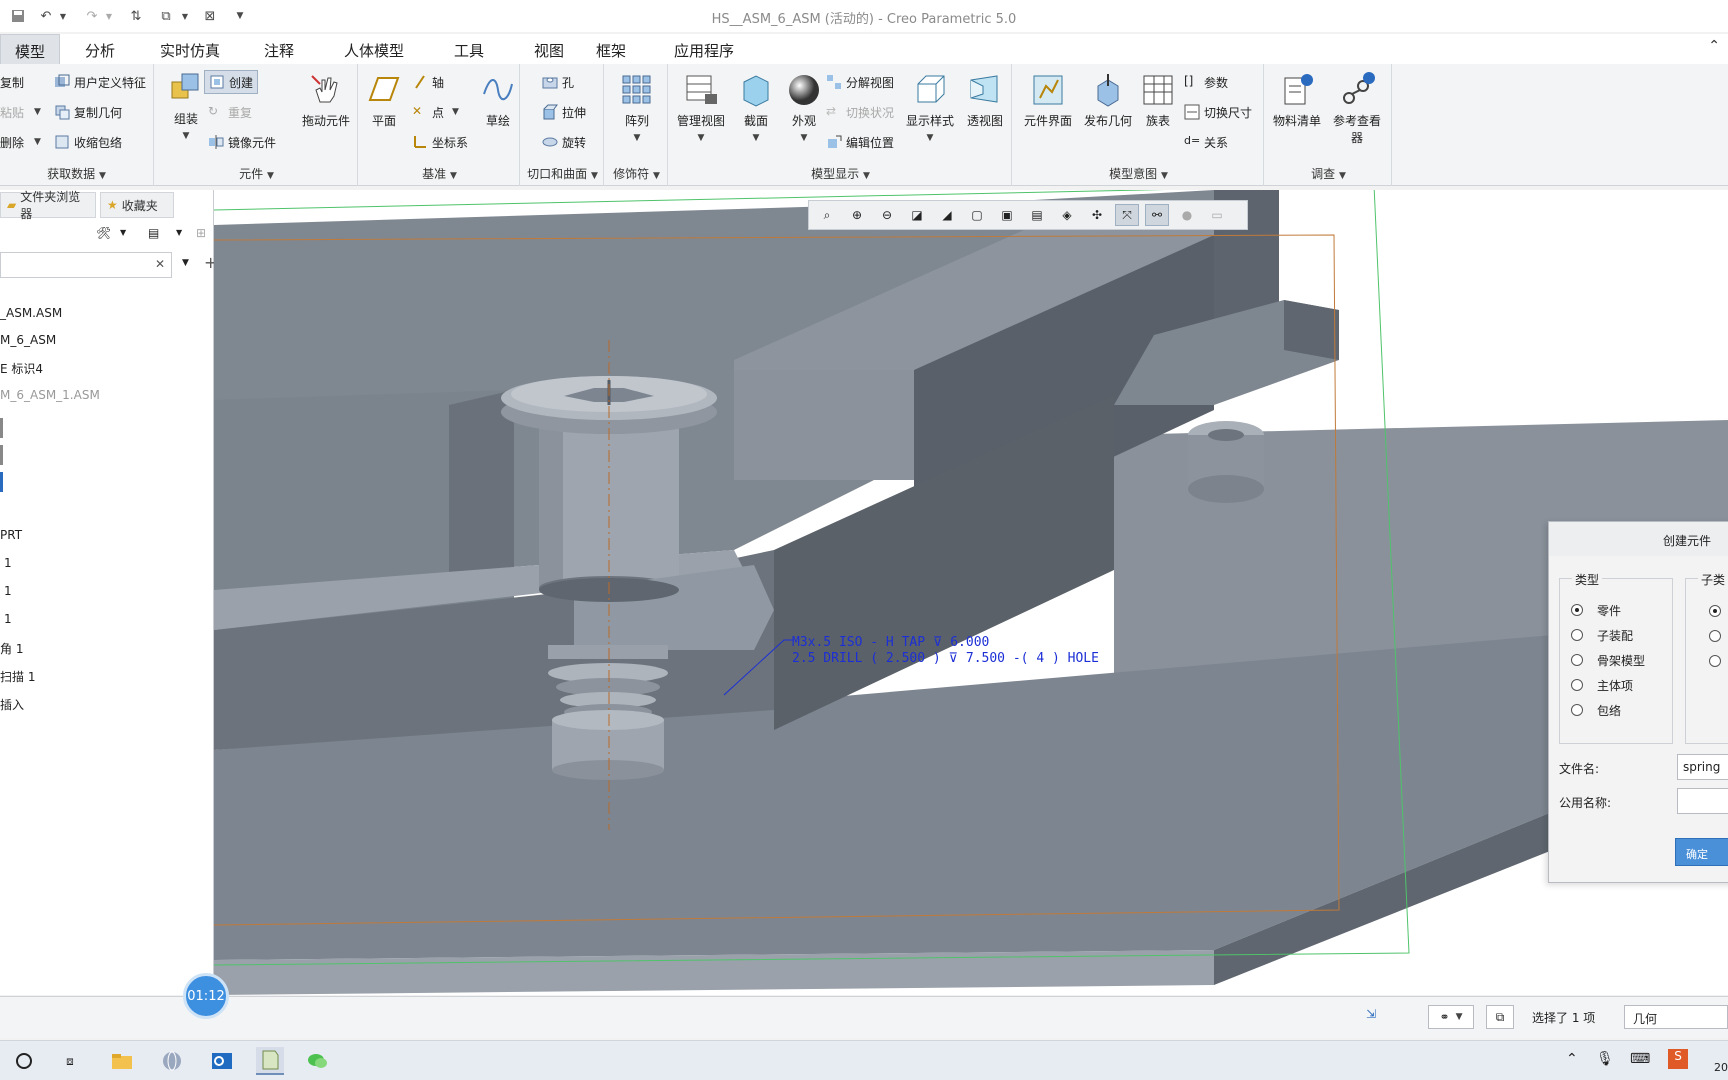 Image resolution: width=1728 pixels, height=1080 pixels. What do you see at coordinates (860, 82) in the screenshot?
I see `explode-view-button: 分解视图` at bounding box center [860, 82].